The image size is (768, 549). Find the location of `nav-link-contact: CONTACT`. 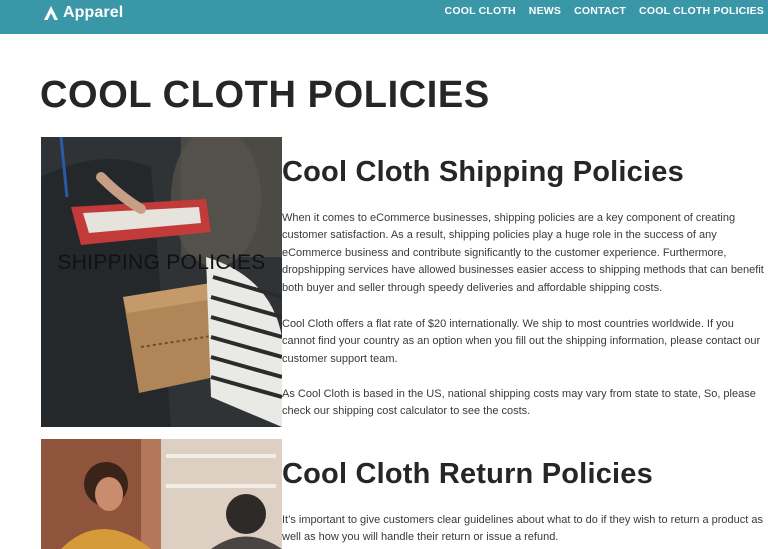

nav-link-contact: CONTACT is located at coordinates (600, 11).